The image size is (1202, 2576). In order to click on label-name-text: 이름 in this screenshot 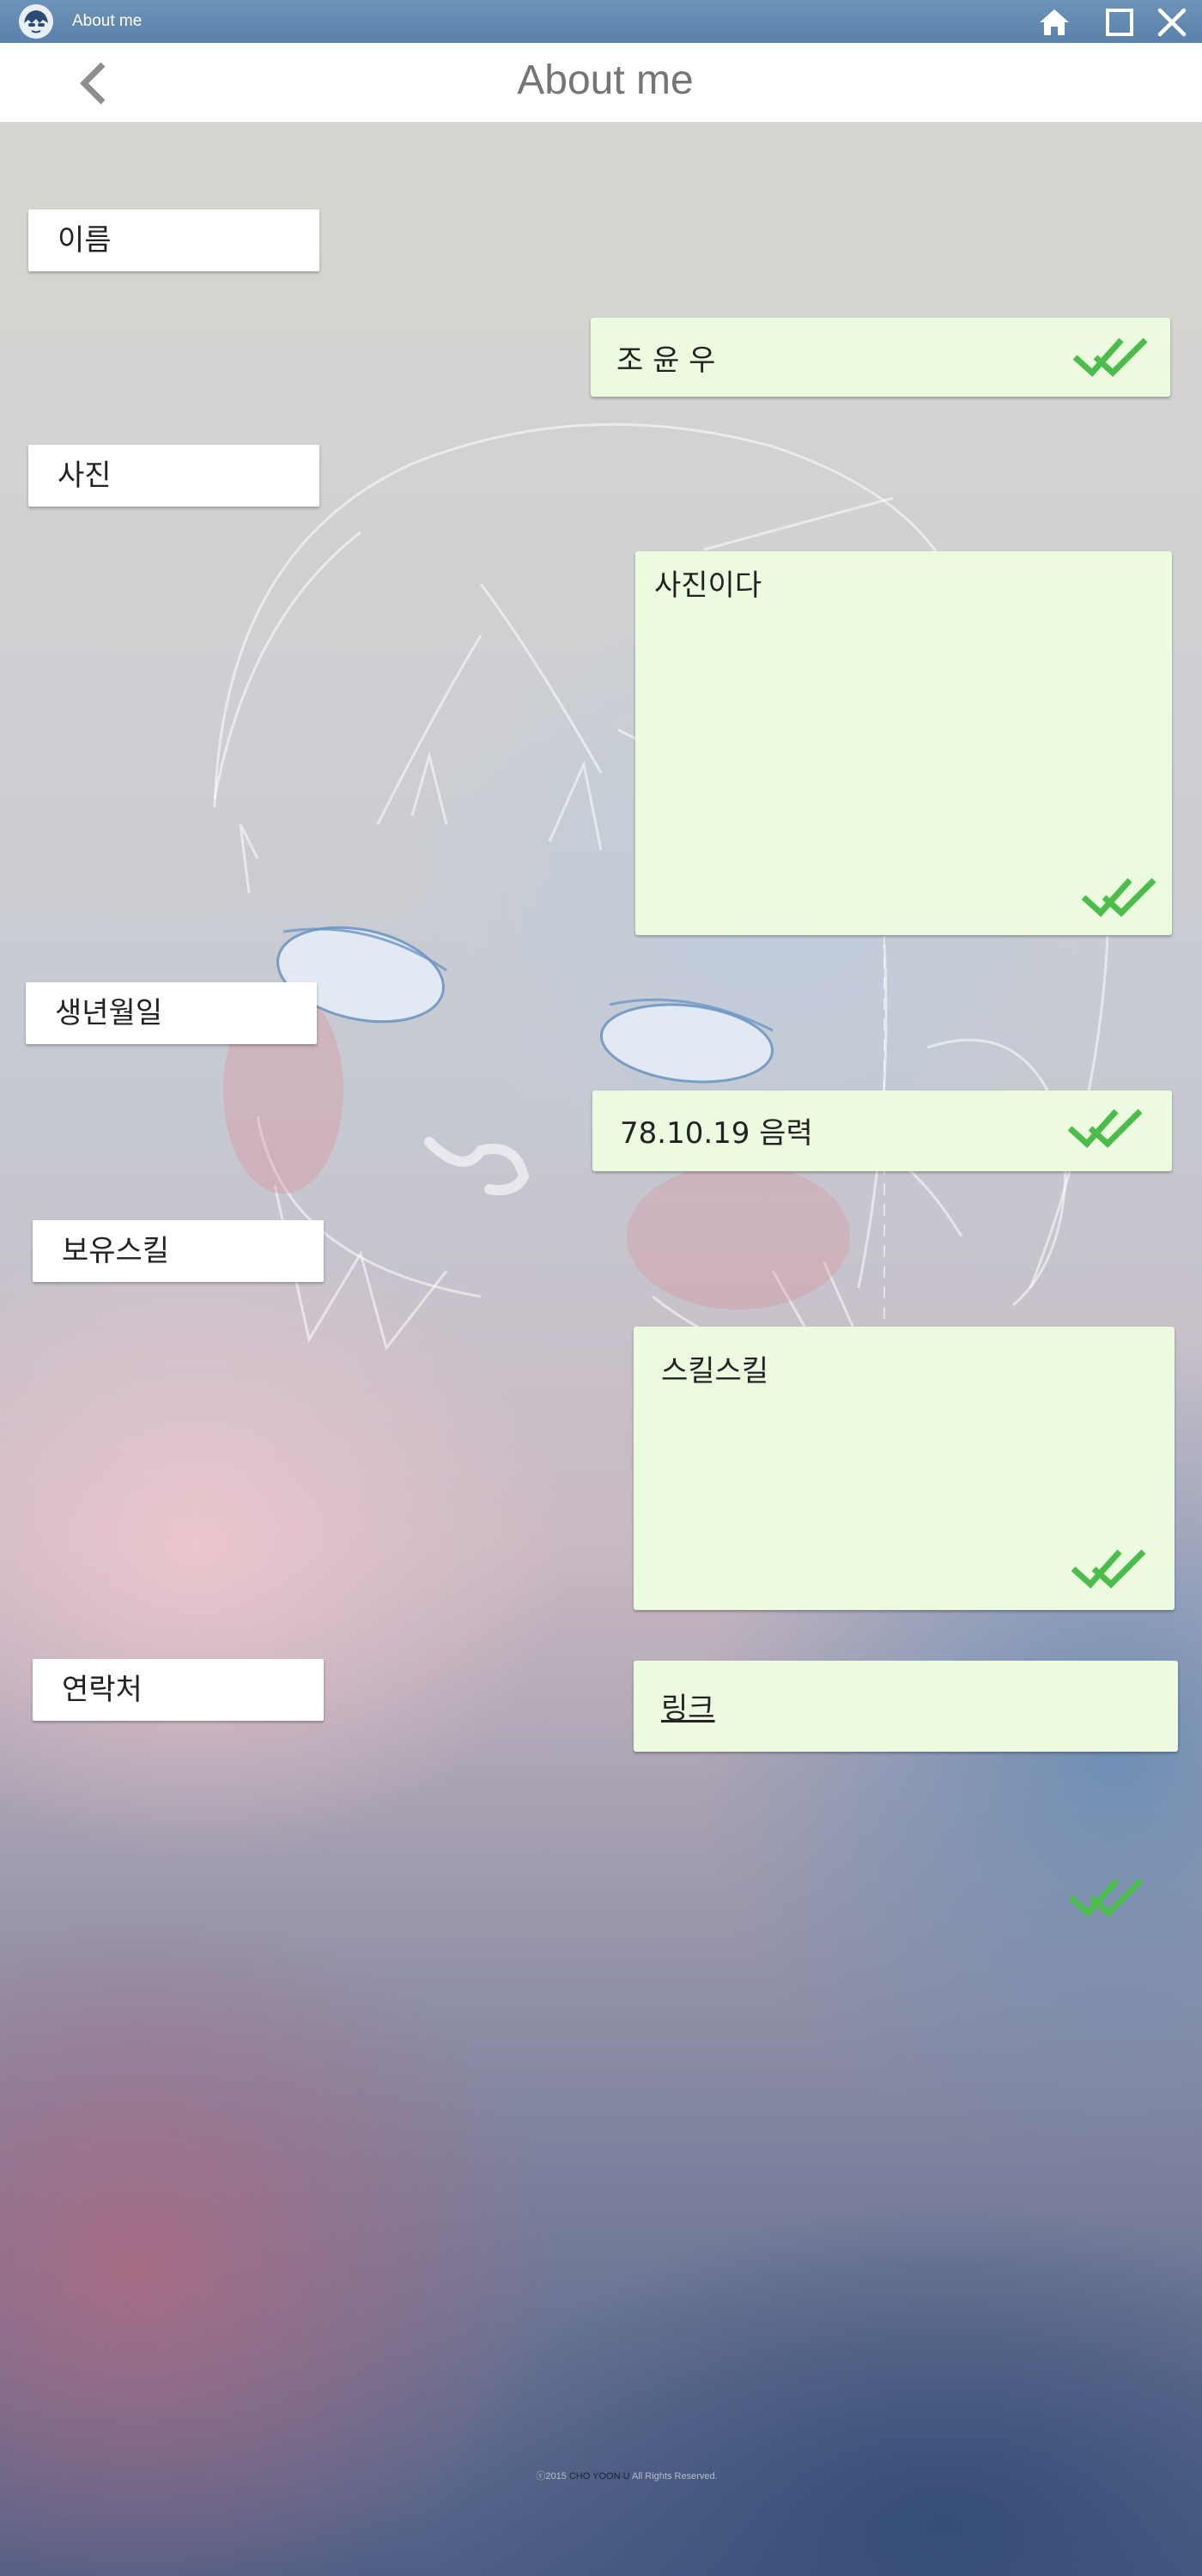, I will do `click(85, 240)`.